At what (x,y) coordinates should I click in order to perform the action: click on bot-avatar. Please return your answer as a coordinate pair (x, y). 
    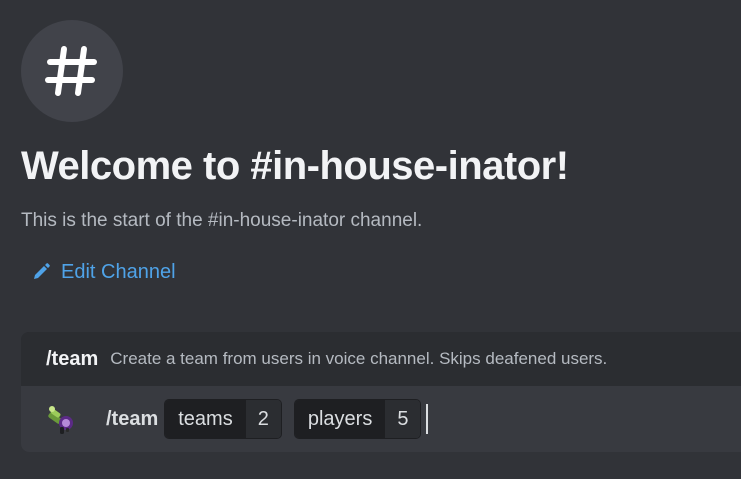
    Looking at the image, I should click on (62, 419).